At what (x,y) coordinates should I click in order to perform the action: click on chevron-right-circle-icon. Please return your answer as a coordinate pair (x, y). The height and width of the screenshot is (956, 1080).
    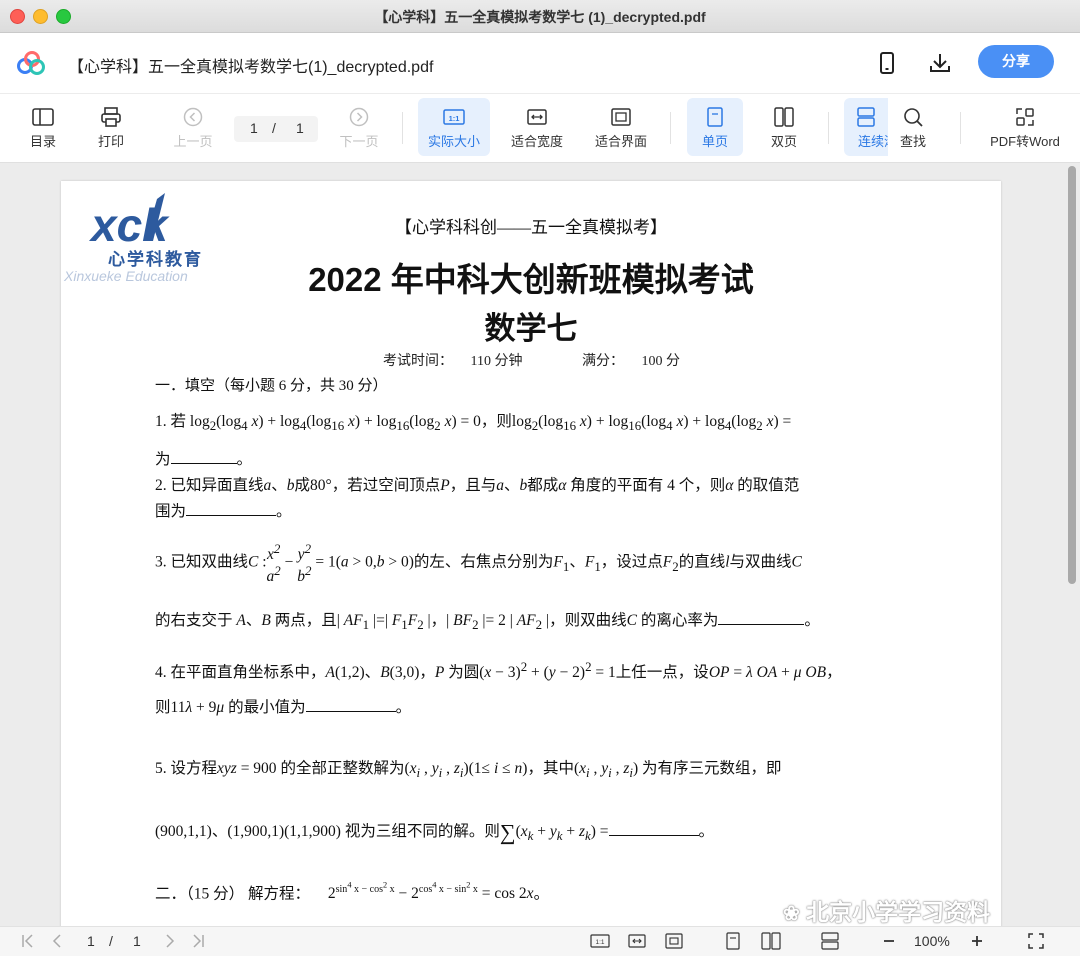
    Looking at the image, I should click on (359, 117).